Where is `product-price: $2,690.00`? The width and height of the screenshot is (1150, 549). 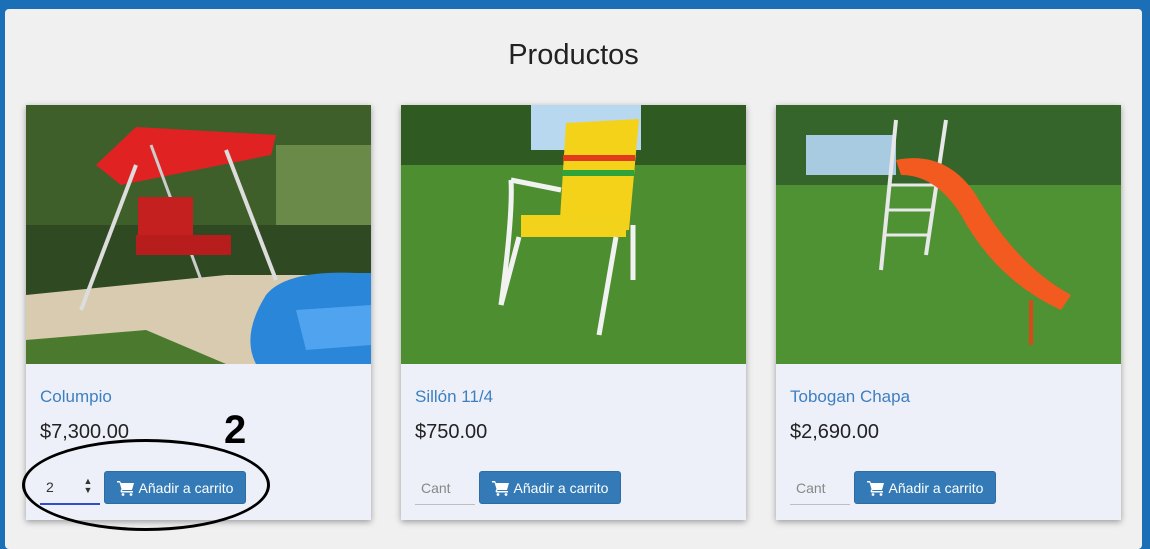
product-price: $2,690.00 is located at coordinates (834, 432).